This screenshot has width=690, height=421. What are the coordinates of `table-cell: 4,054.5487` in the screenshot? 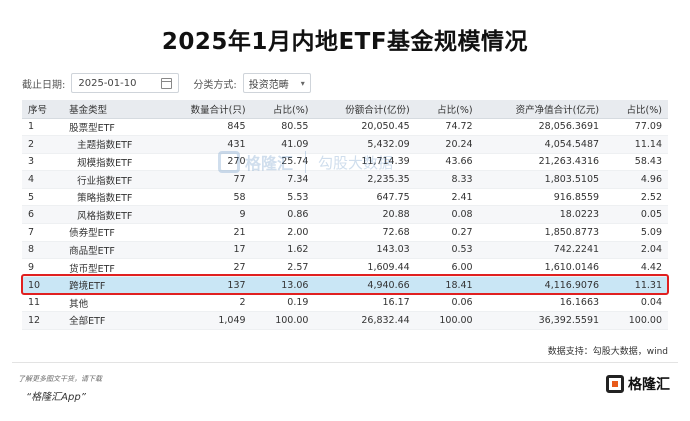 It's located at (542, 144).